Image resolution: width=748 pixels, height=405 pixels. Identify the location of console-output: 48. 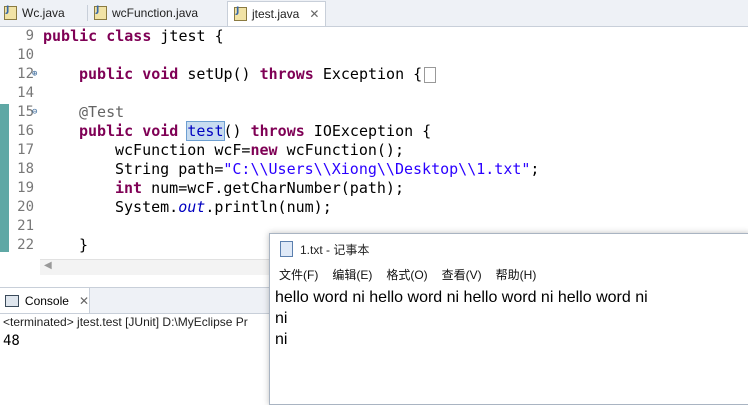
(11, 341).